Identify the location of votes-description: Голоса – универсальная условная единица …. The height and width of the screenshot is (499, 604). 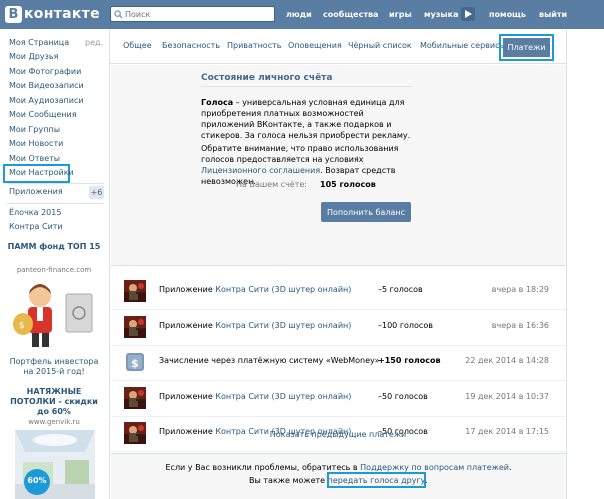
(308, 119).